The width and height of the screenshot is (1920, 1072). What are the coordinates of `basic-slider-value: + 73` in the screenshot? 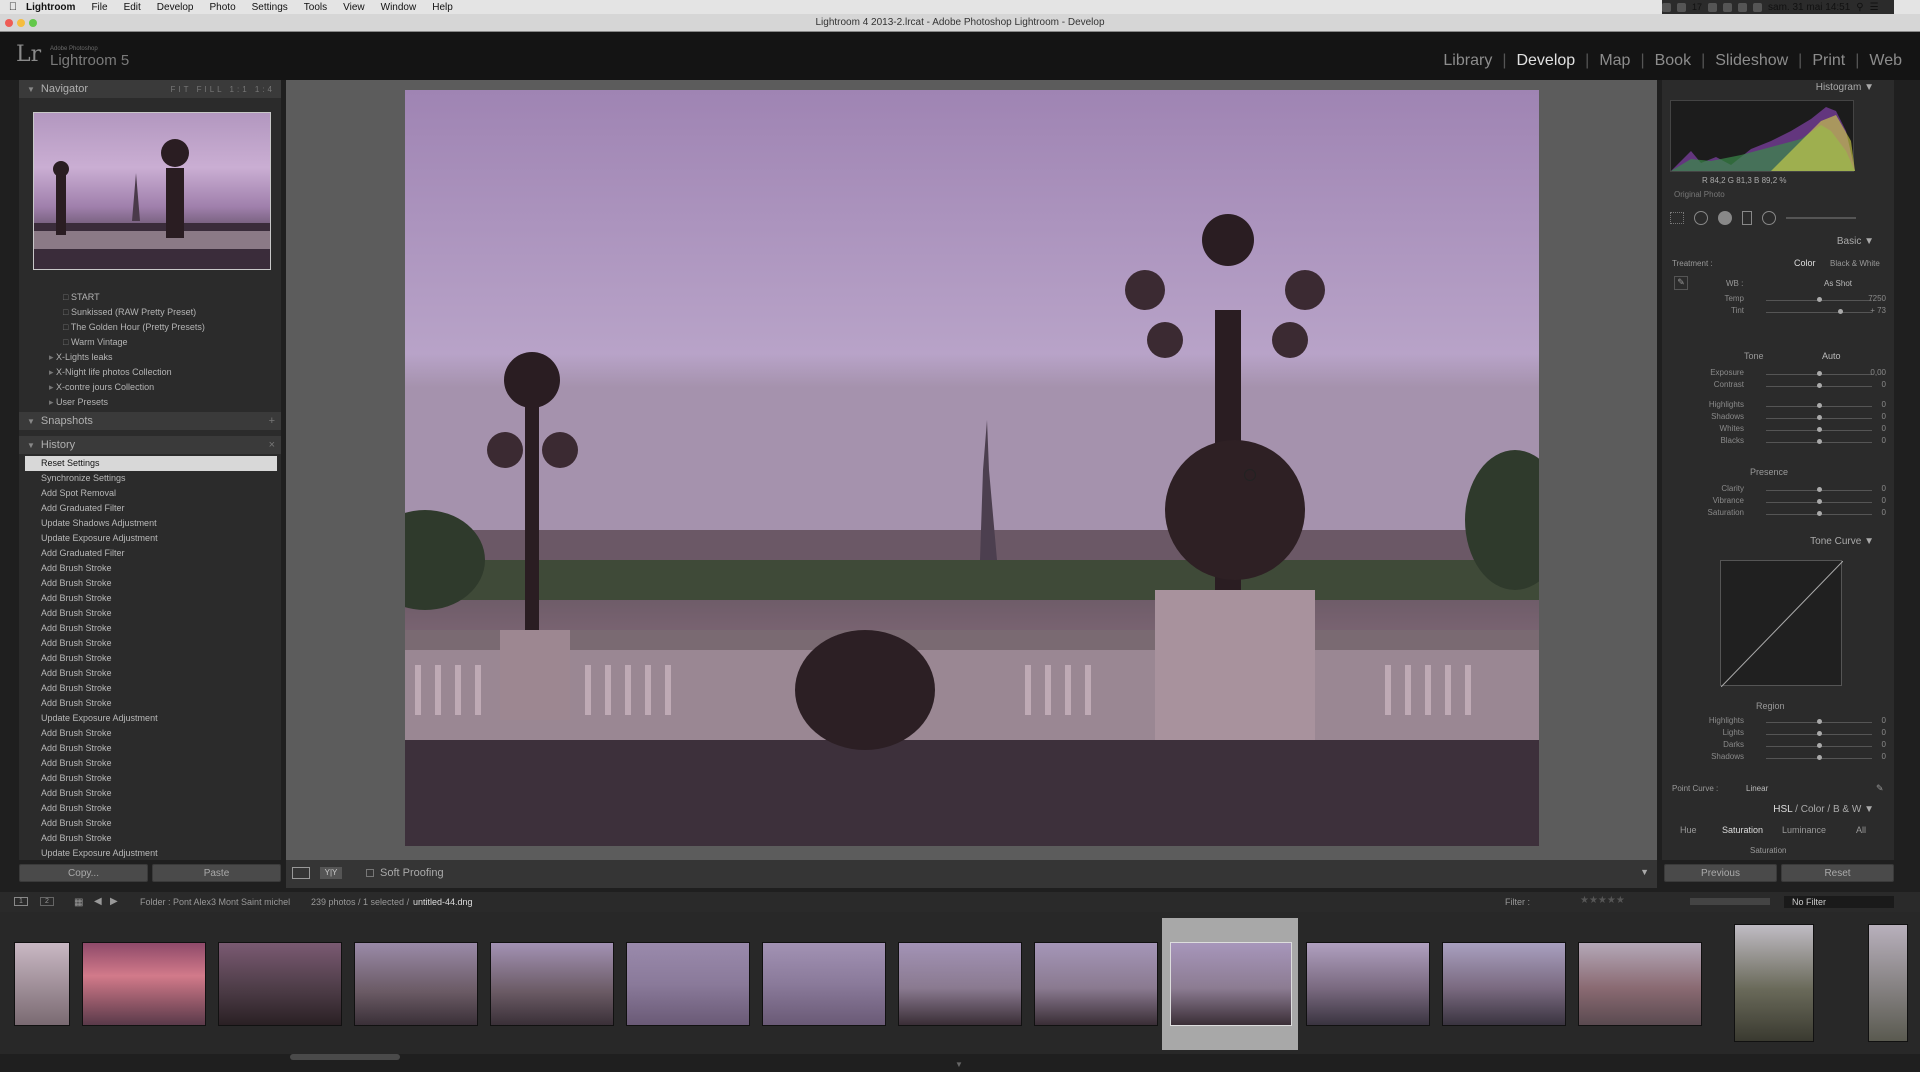 It's located at (1878, 310).